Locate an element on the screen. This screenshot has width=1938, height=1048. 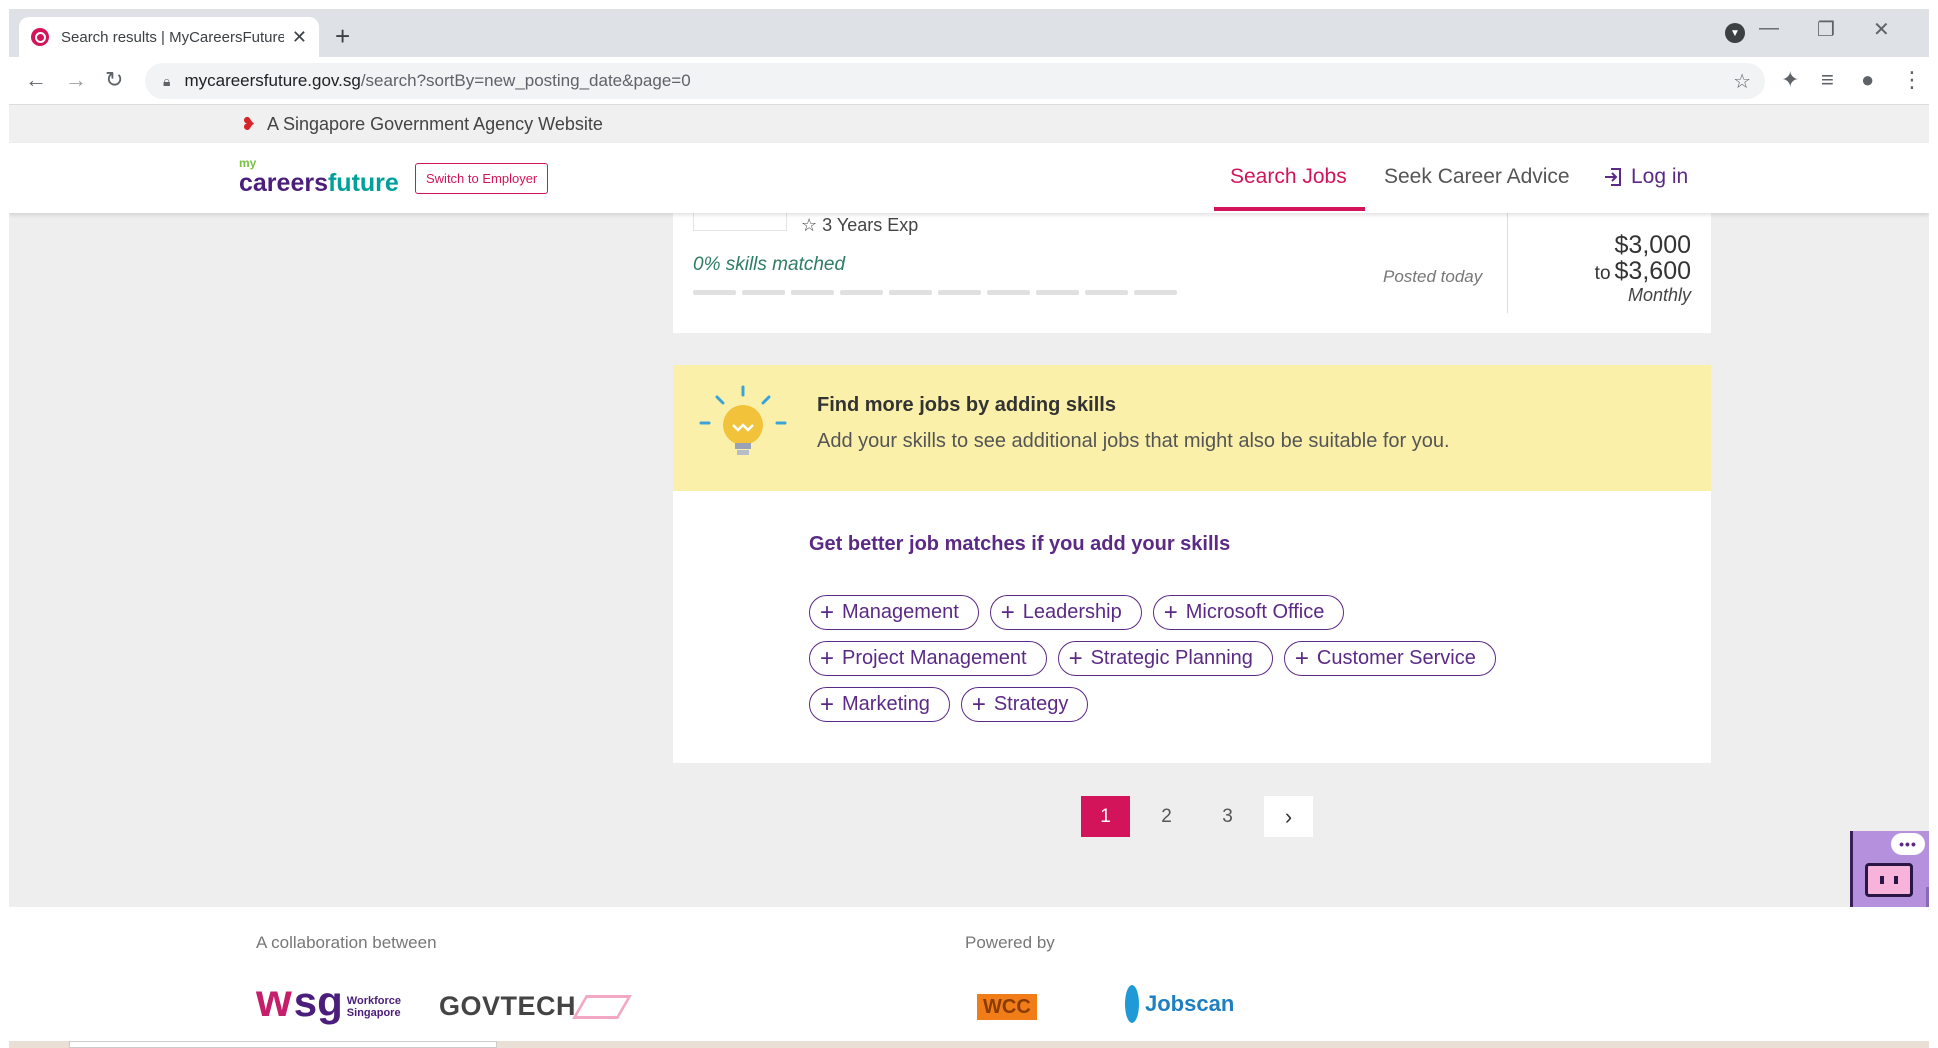
switch-to-employer-button: Switch to Employer is located at coordinates (482, 178).